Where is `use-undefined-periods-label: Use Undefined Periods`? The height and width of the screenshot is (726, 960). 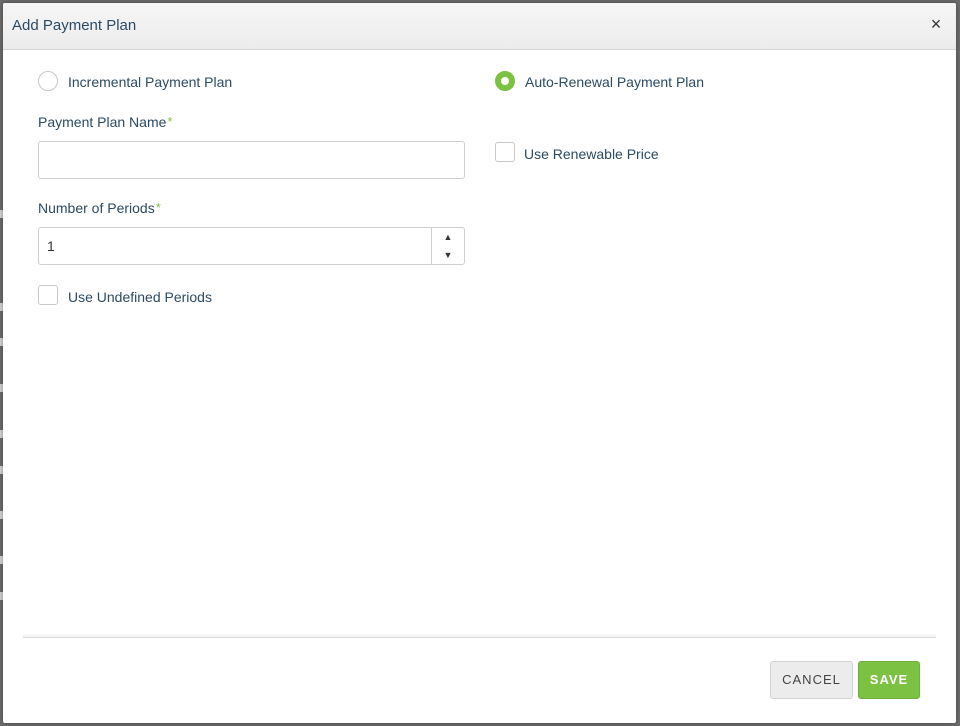
use-undefined-periods-label: Use Undefined Periods is located at coordinates (140, 297).